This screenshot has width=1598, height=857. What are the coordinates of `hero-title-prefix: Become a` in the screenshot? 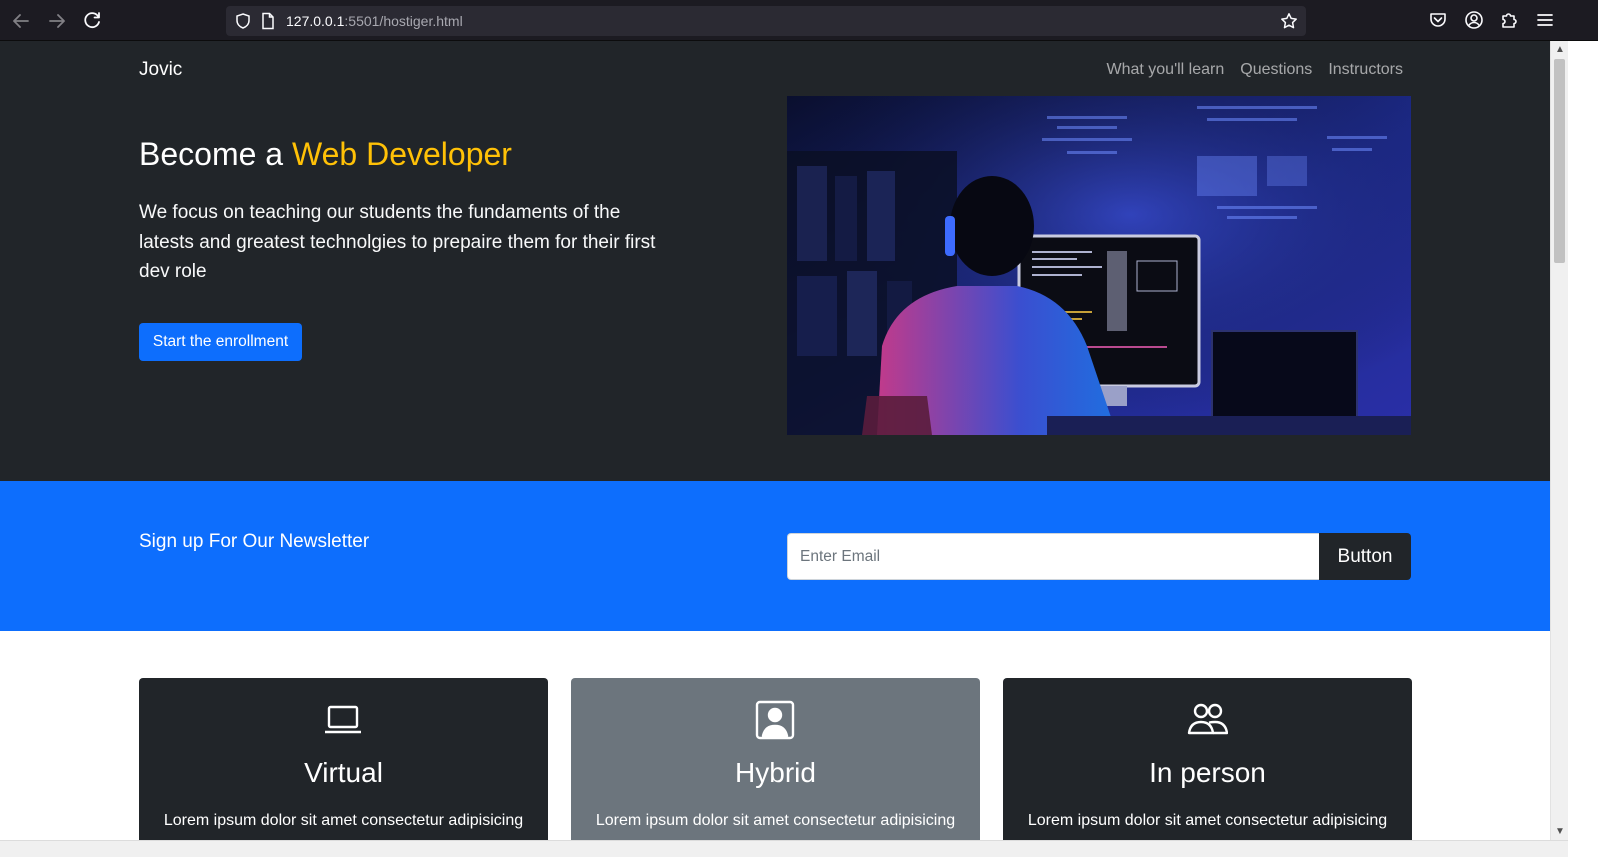 It's located at (215, 154).